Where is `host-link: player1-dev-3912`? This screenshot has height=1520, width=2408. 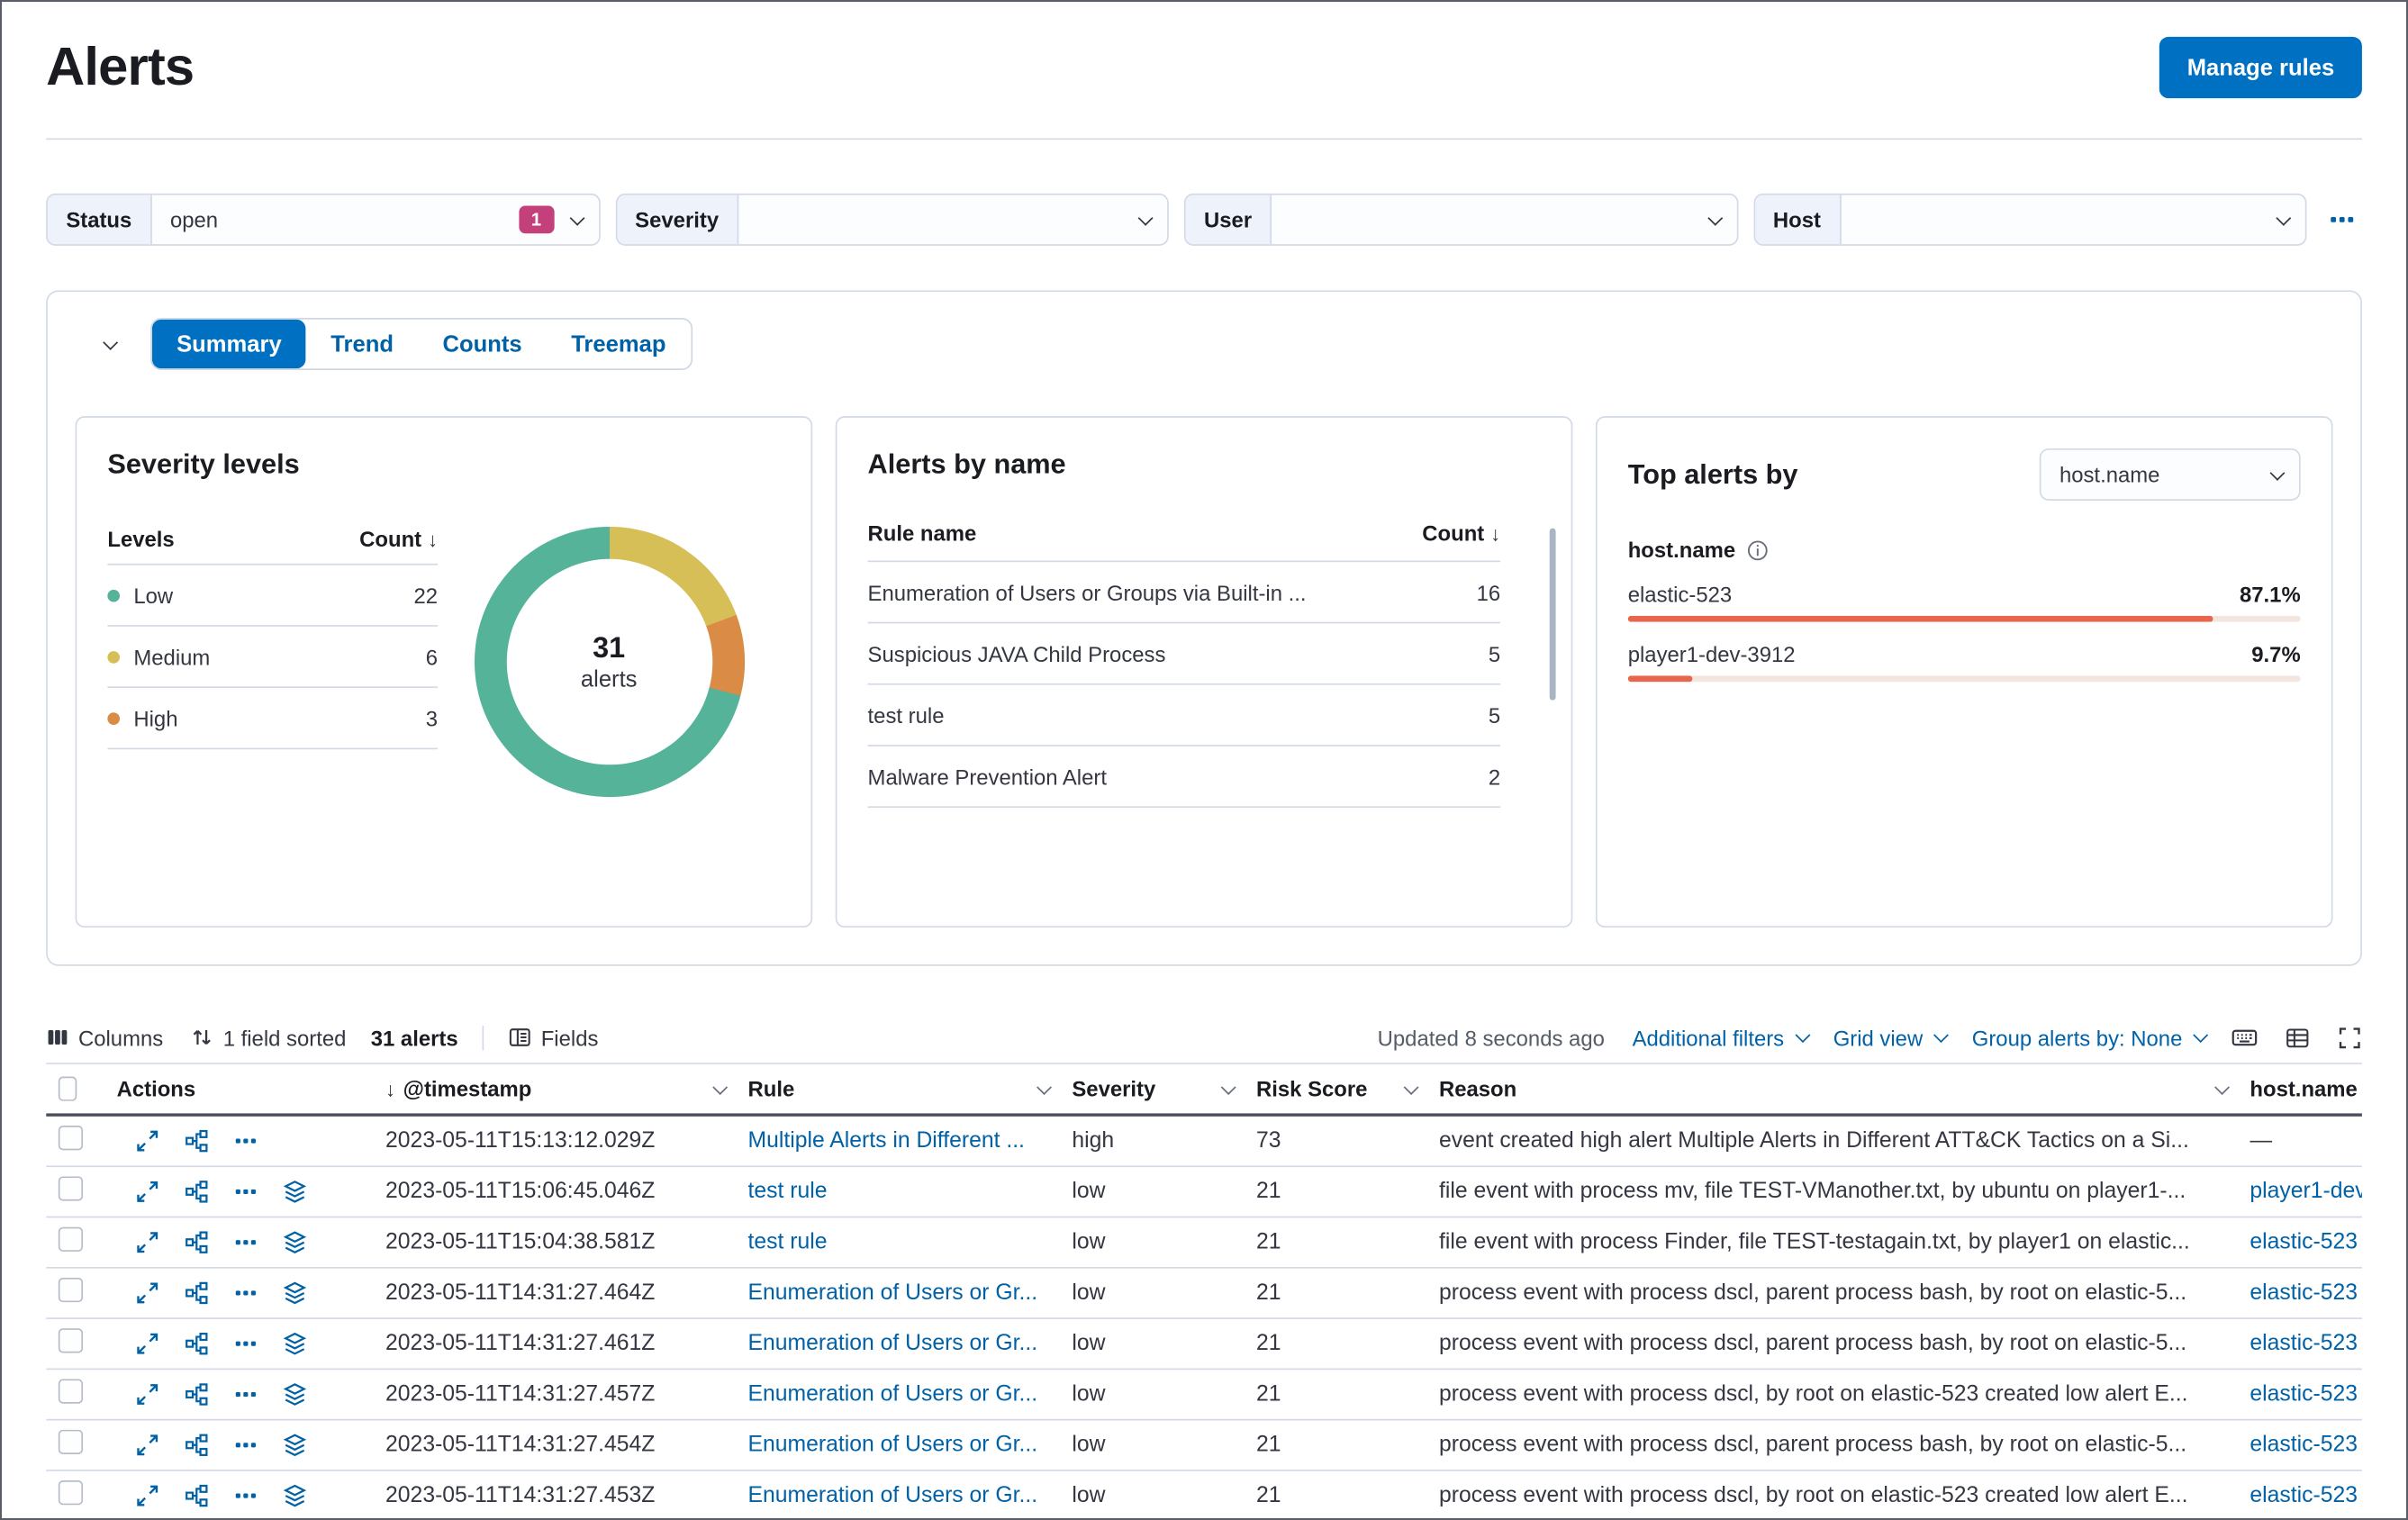 host-link: player1-dev-3912 is located at coordinates (2305, 1192).